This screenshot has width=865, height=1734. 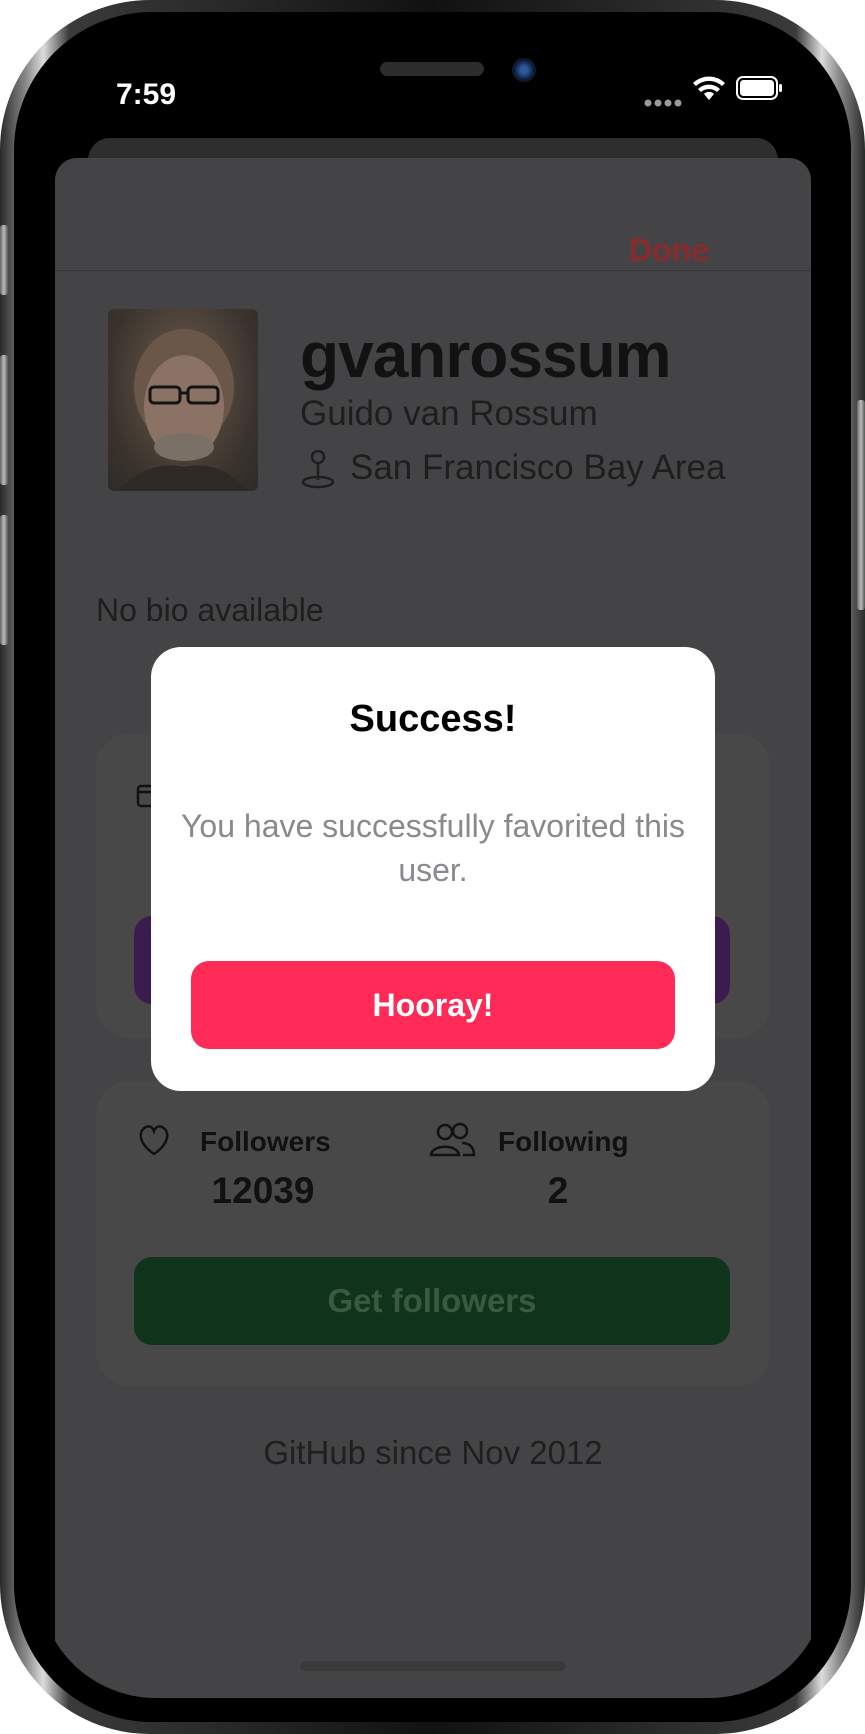 I want to click on mute-switch, so click(x=4, y=260).